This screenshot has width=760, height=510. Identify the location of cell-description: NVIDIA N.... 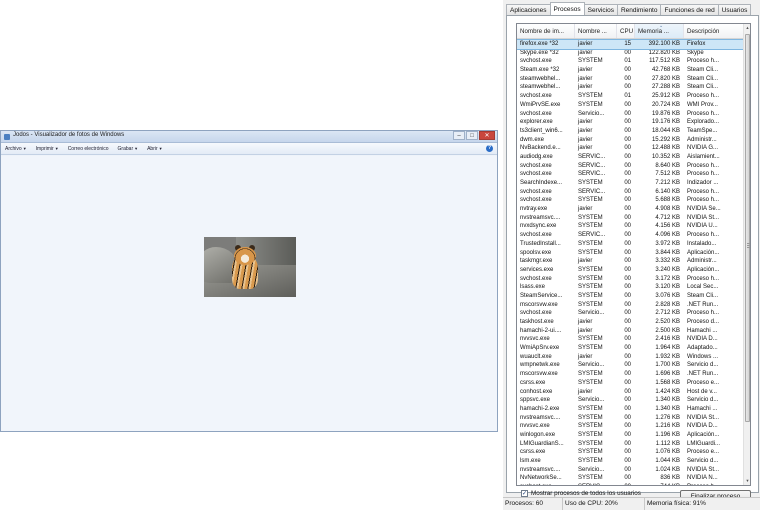
(702, 478).